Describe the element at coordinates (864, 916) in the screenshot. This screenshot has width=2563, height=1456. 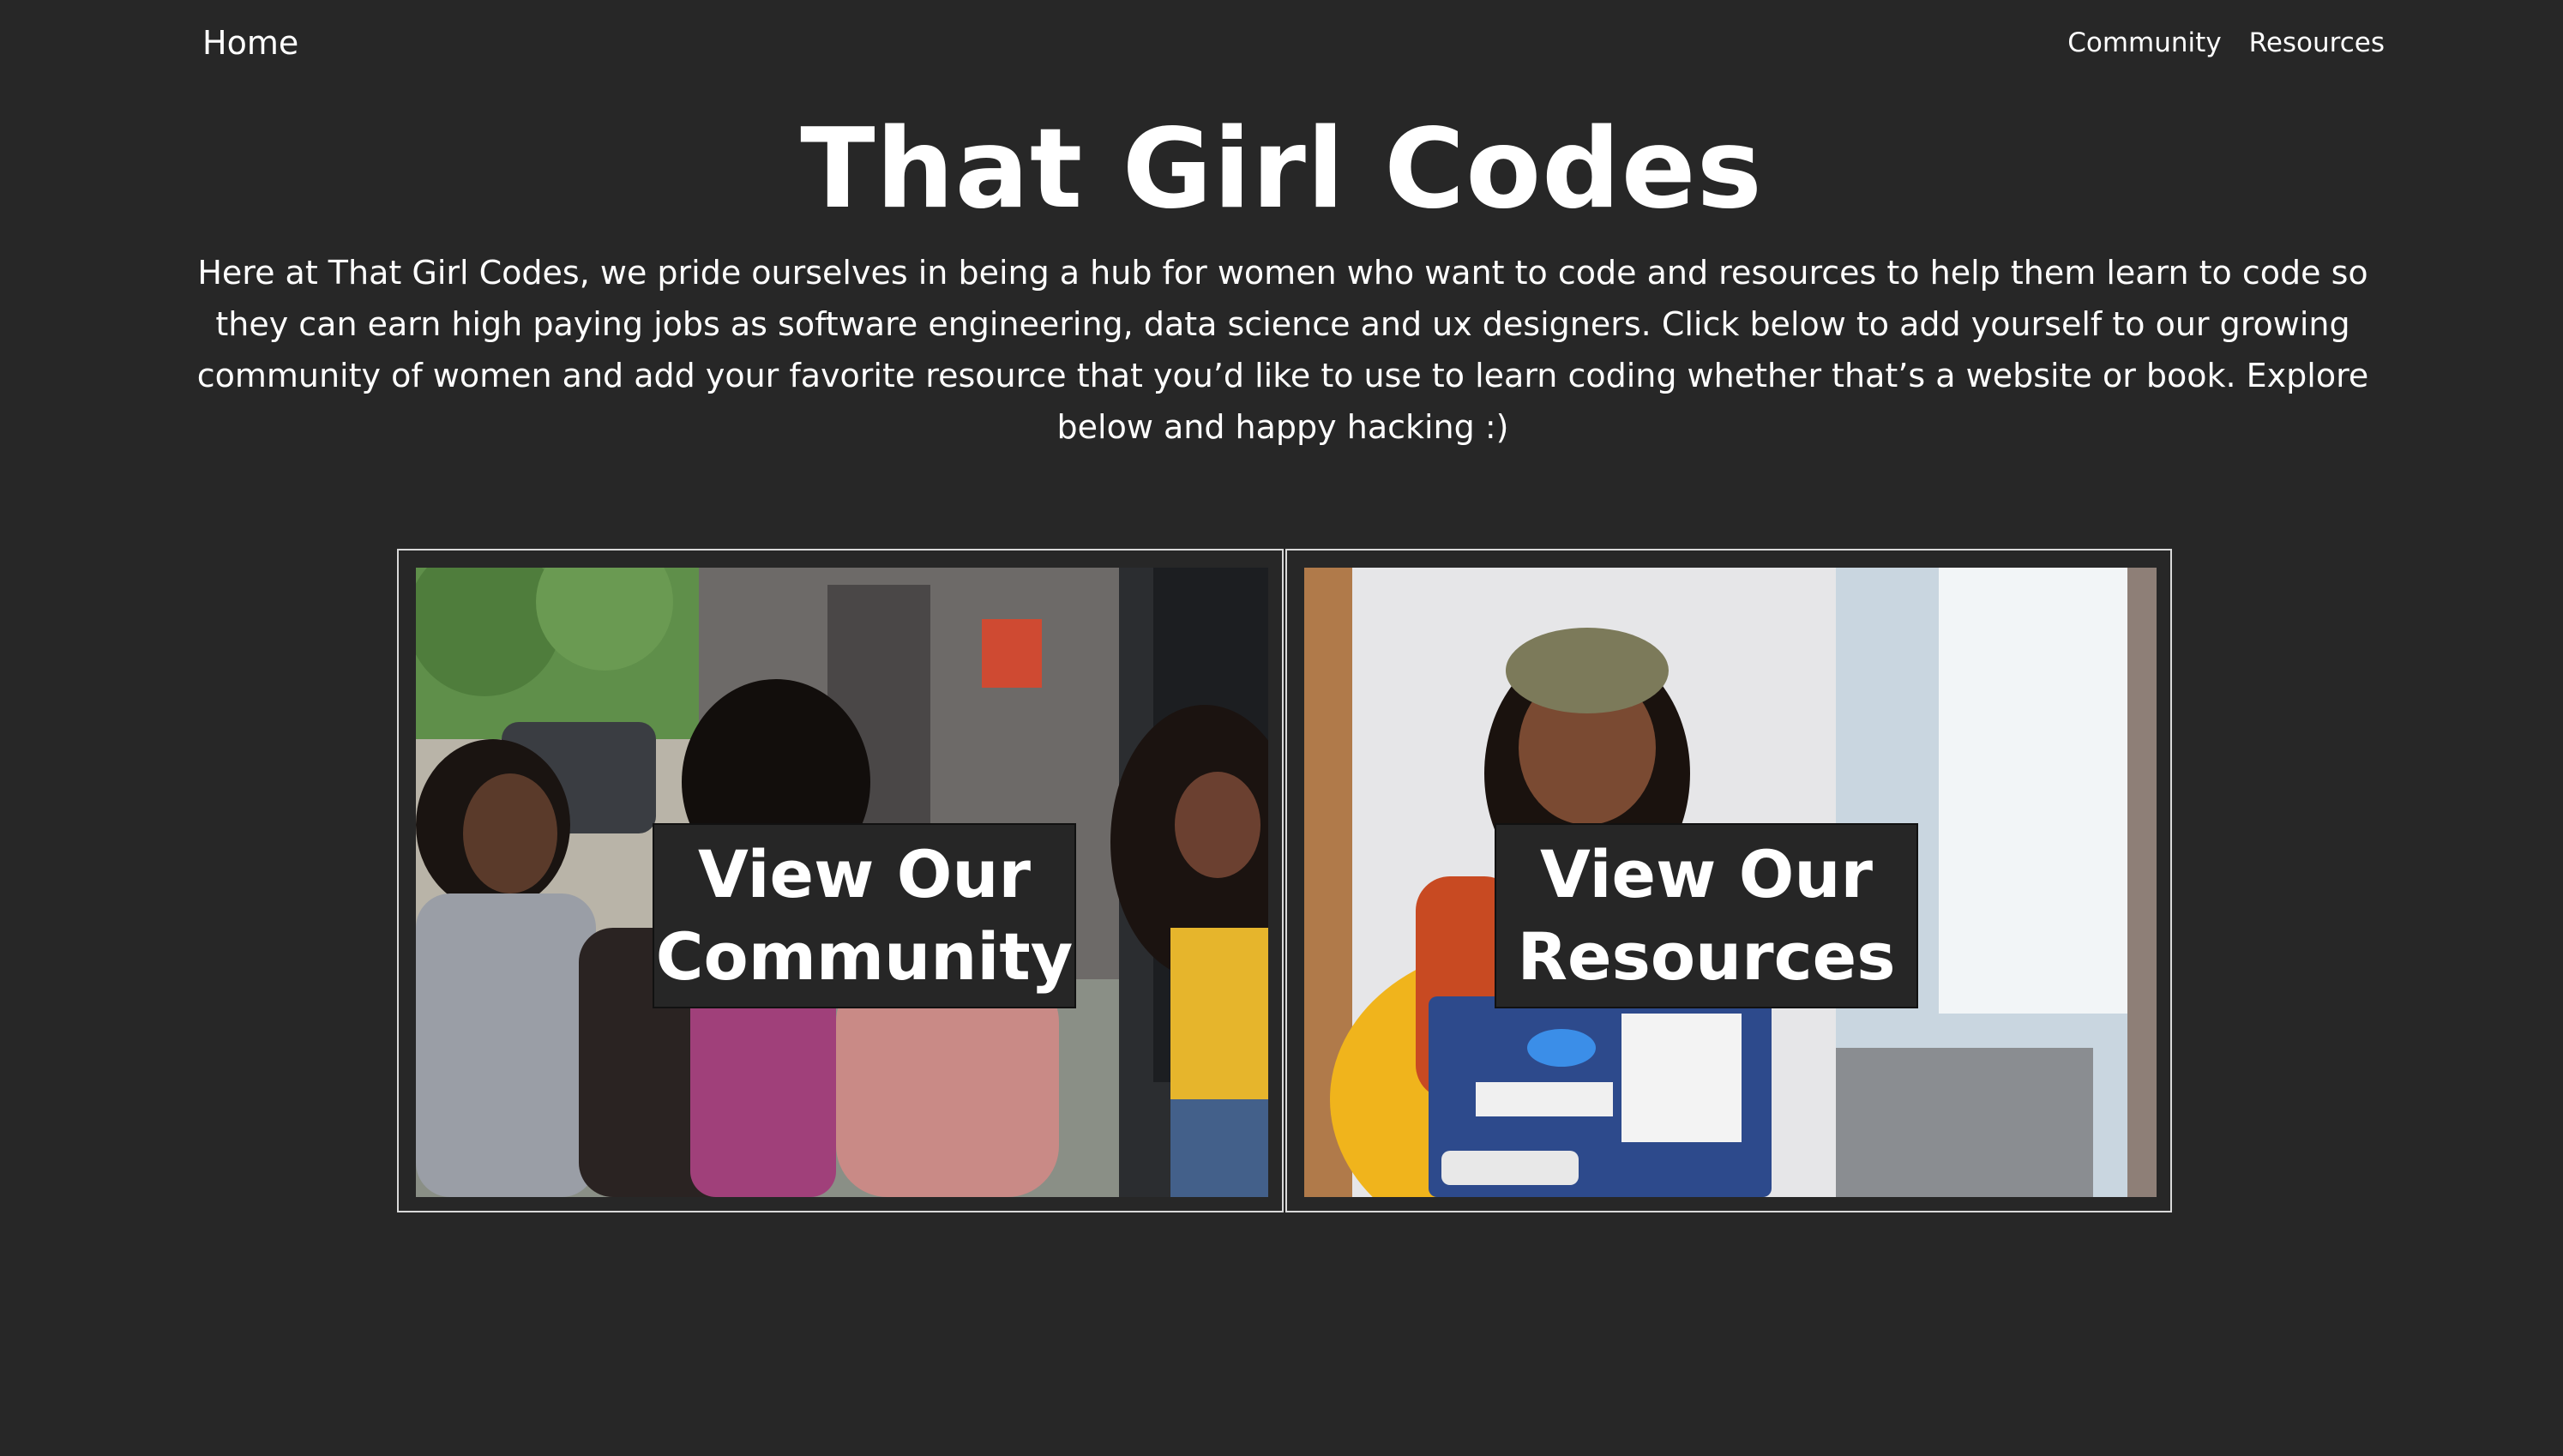
I see `view-community-label: View Our Community` at that location.